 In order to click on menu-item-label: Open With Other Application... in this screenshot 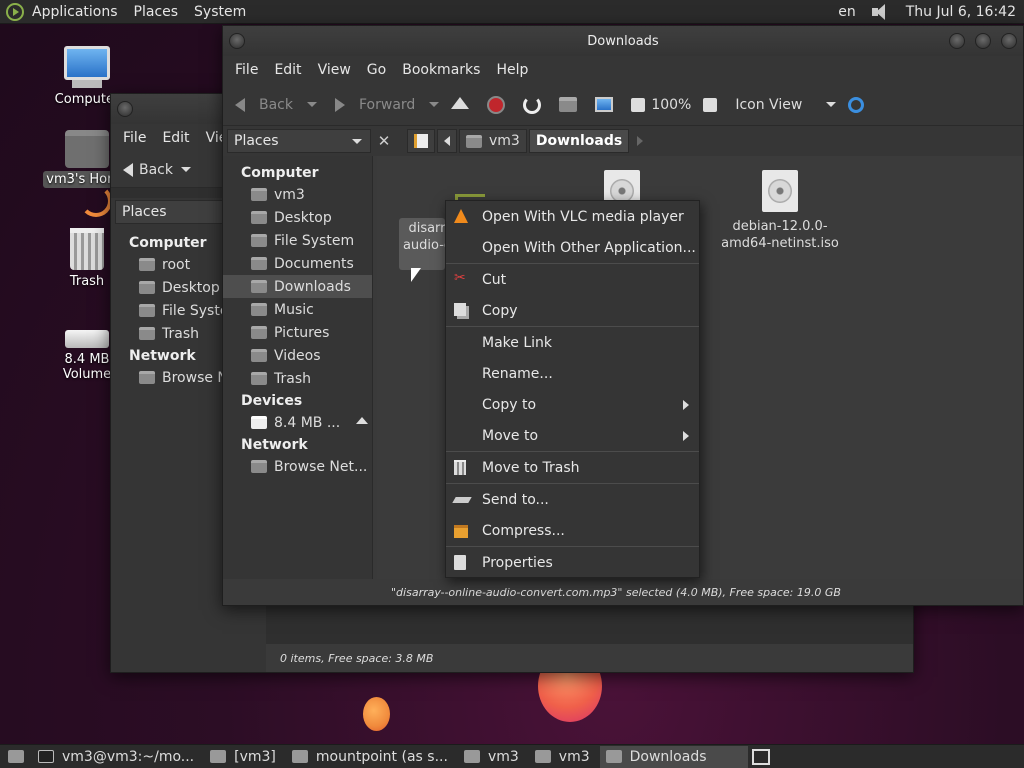, I will do `click(589, 247)`.